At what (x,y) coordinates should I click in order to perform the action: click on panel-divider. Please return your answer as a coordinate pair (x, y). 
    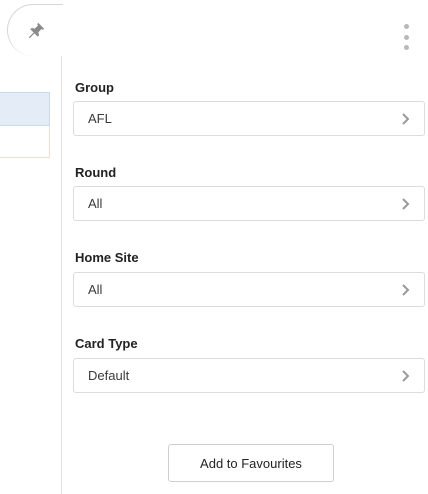
    Looking at the image, I should click on (61, 273).